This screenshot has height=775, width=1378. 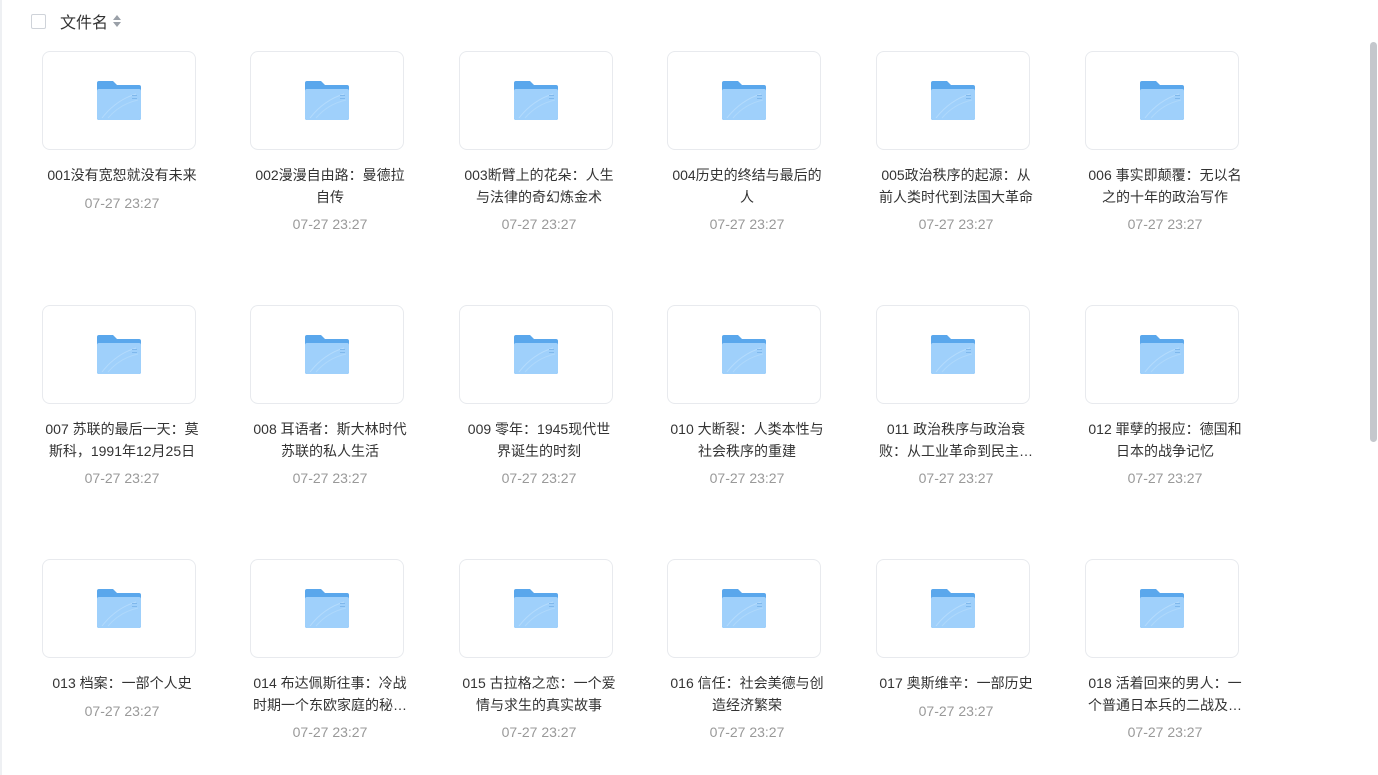 I want to click on folder-item: 014 布达佩斯往事：冷战时期一个东欧家庭的秘密档案 07-27 23:27, so click(x=328, y=649).